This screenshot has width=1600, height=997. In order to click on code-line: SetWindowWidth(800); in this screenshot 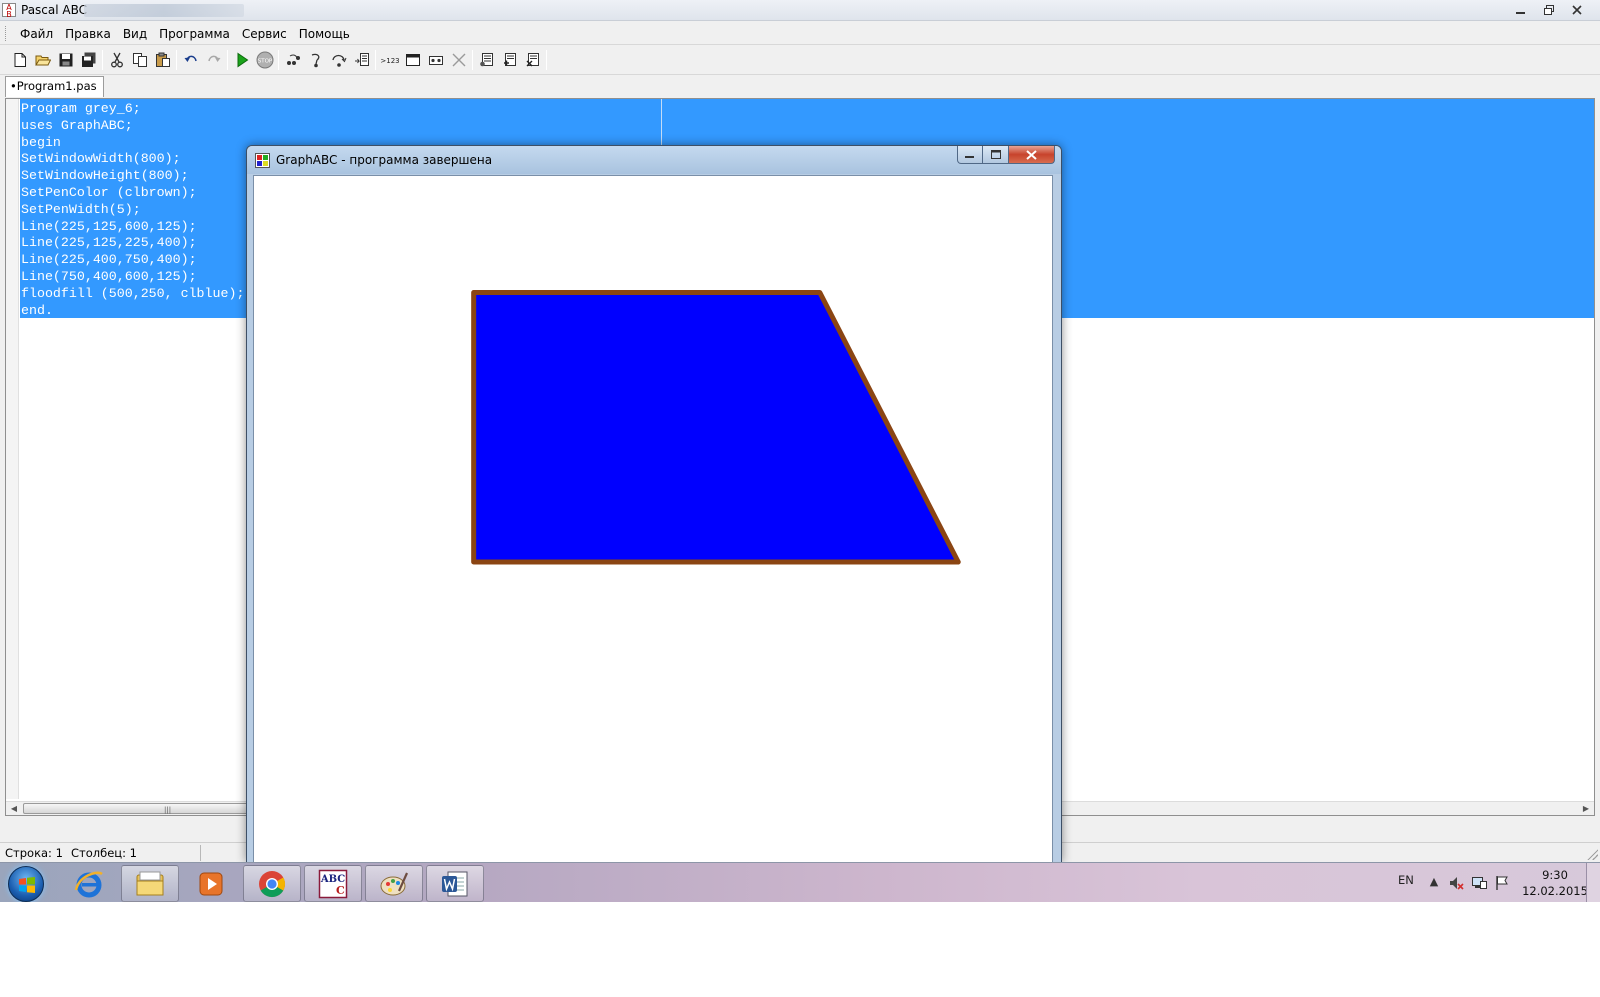, I will do `click(101, 159)`.